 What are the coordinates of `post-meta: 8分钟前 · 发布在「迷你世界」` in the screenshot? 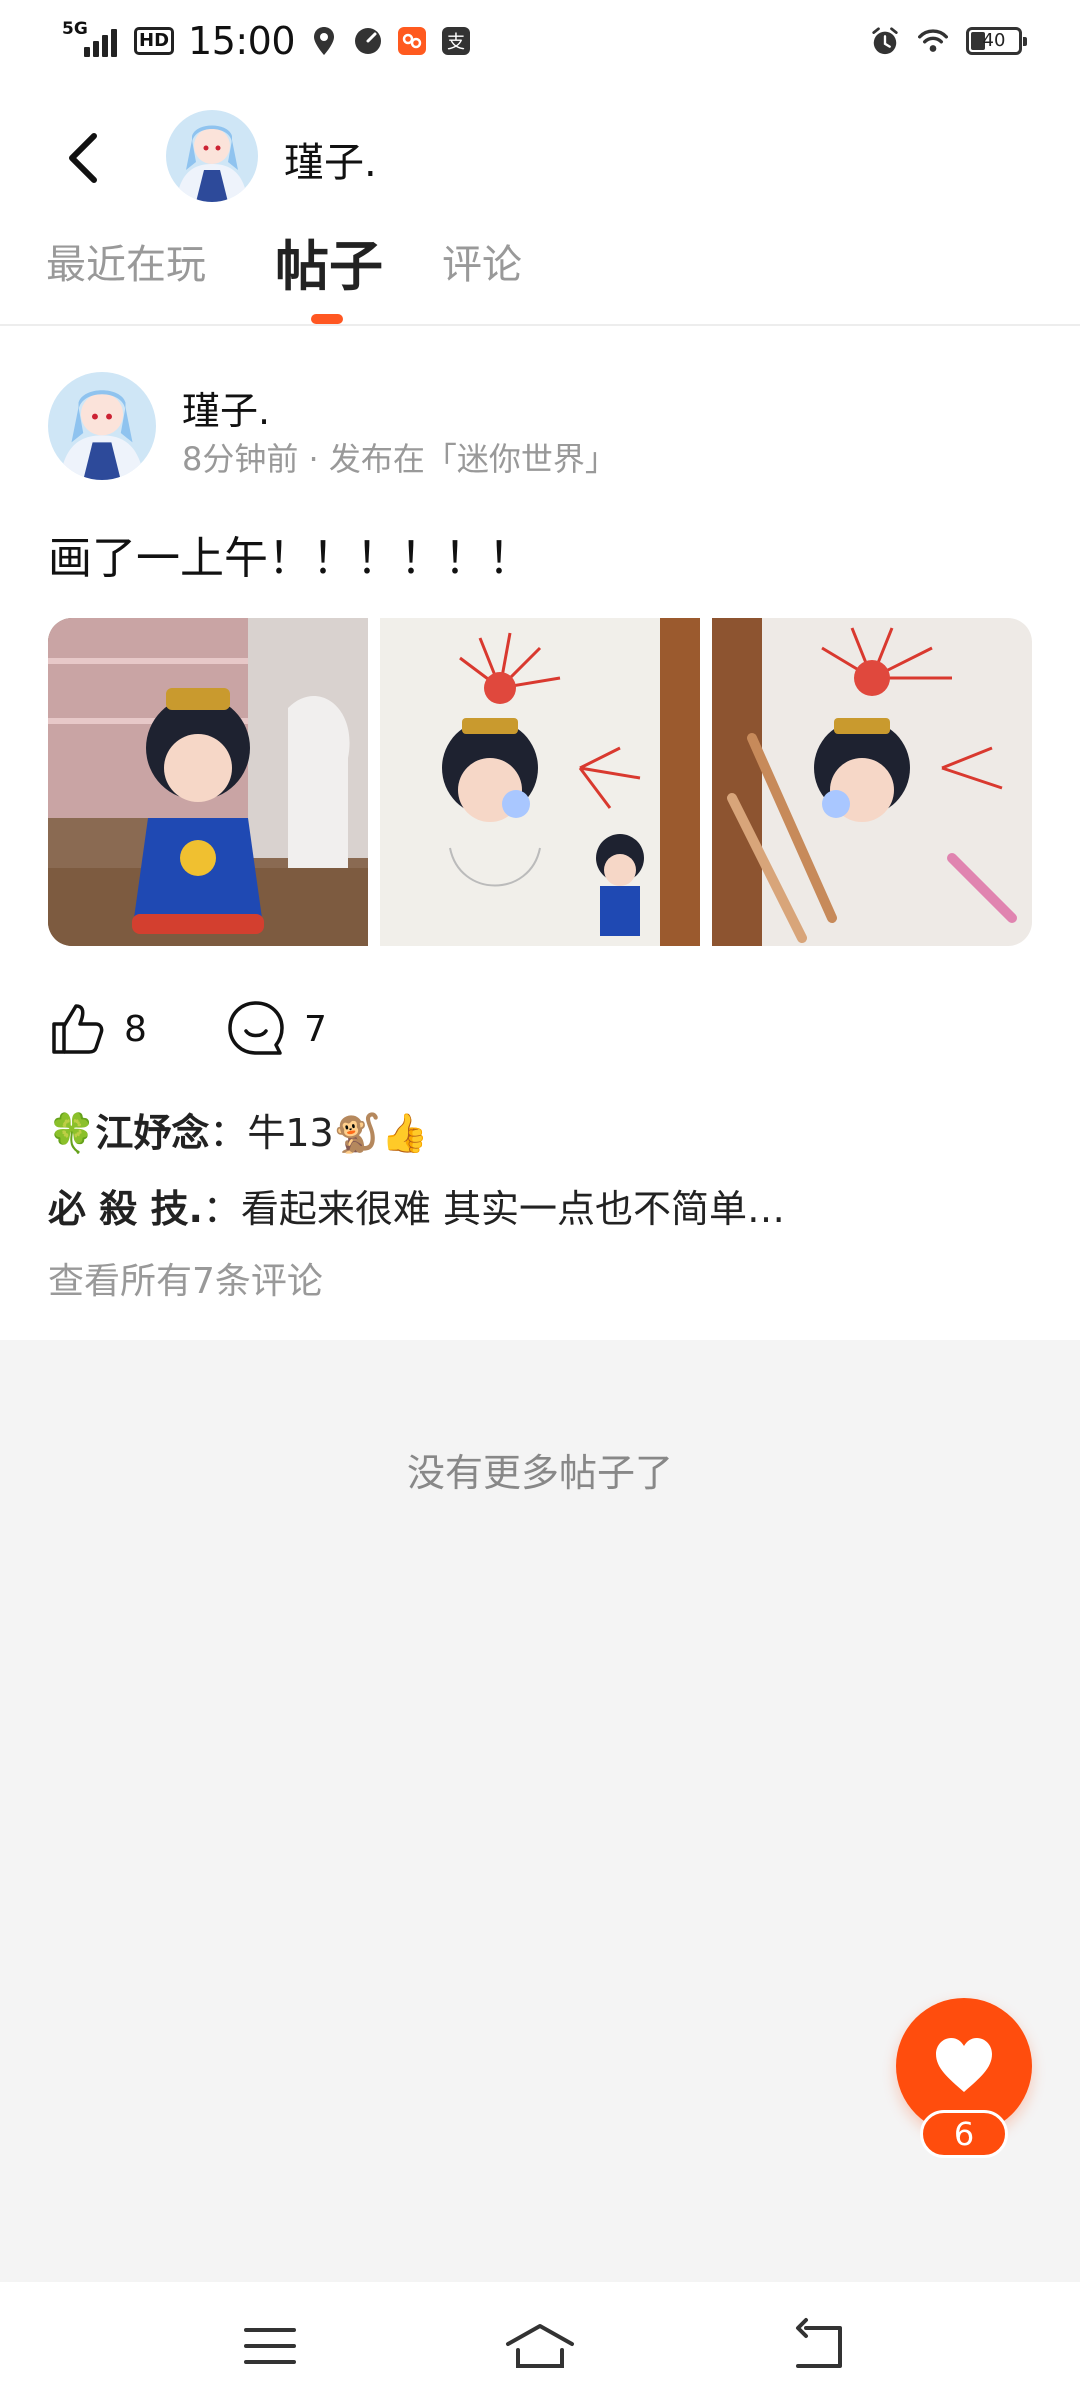 It's located at (399, 459).